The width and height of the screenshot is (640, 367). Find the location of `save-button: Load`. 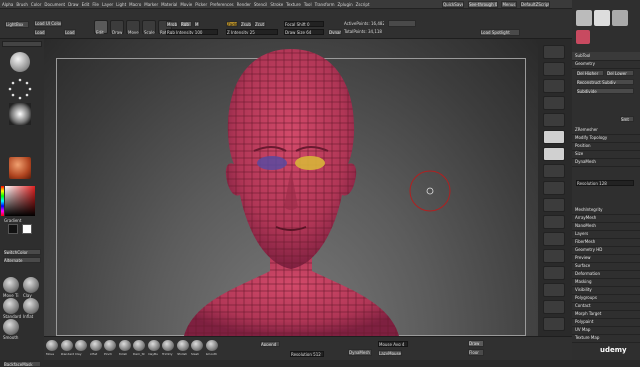

save-button: Load is located at coordinates (70, 32).